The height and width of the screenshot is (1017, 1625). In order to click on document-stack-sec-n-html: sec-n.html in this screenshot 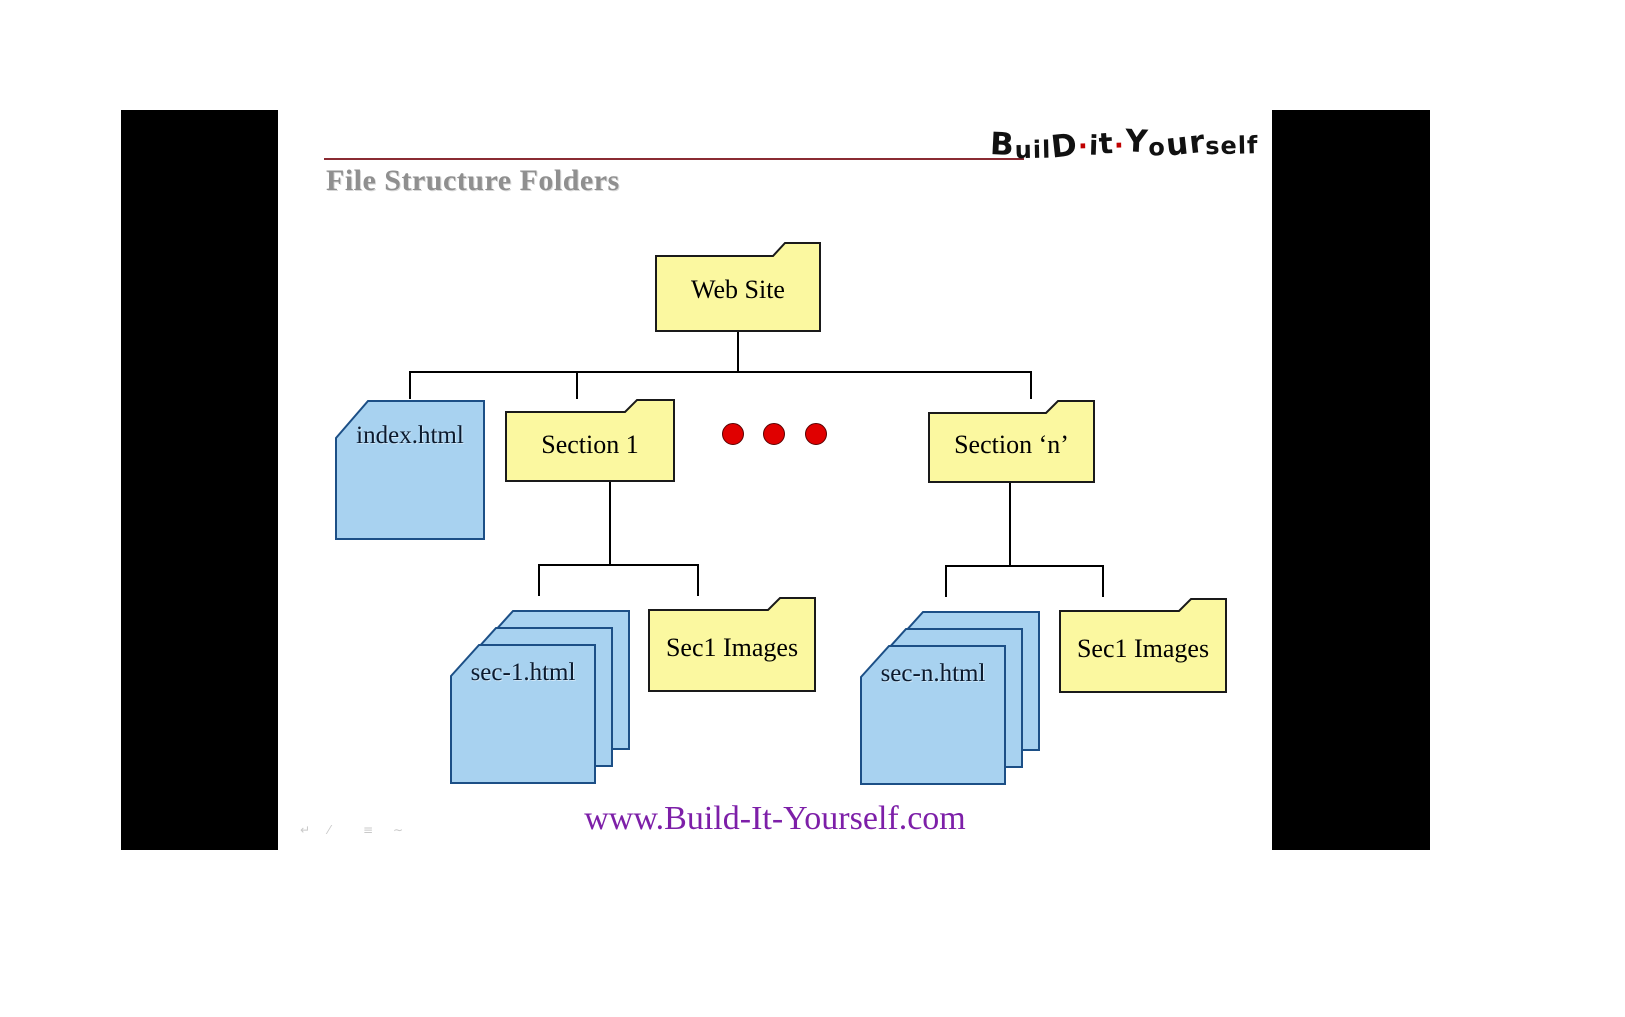, I will do `click(953, 692)`.